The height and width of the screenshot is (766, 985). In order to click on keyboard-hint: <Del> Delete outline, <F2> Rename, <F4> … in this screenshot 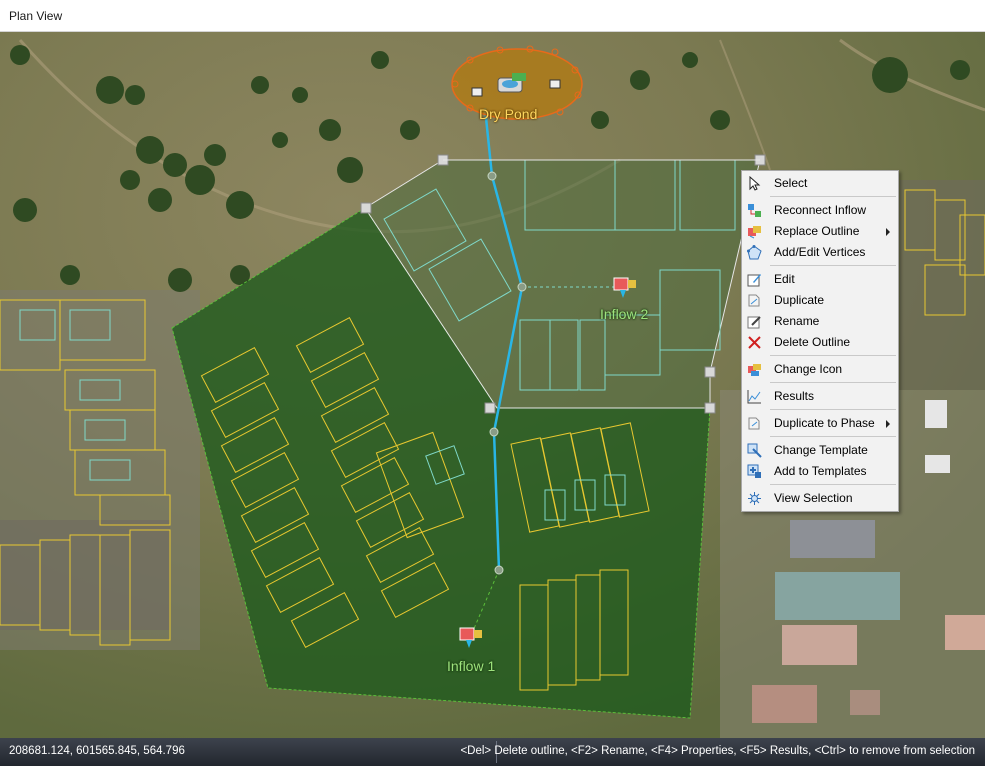, I will do `click(717, 751)`.